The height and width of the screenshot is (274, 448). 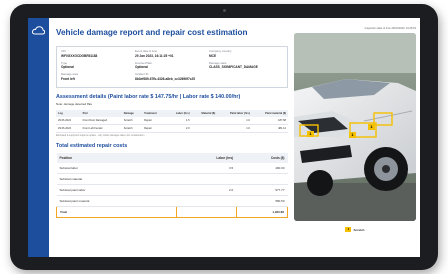 I want to click on col-header: Part, so click(x=101, y=113).